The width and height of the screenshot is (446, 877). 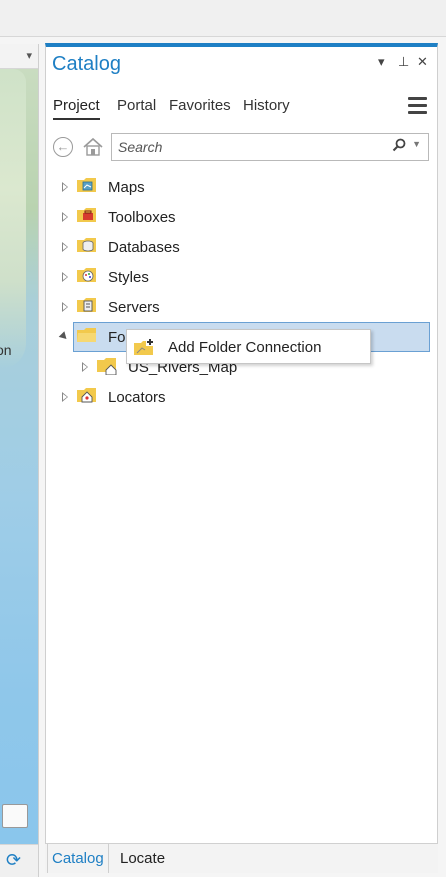 I want to click on tree-item-label: Styles, so click(x=128, y=277).